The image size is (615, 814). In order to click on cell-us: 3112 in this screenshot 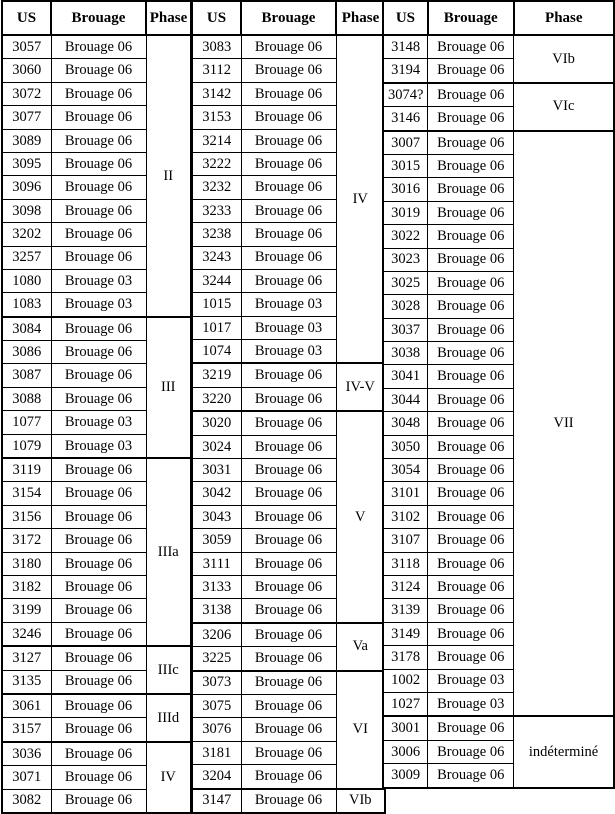, I will do `click(216, 70)`.